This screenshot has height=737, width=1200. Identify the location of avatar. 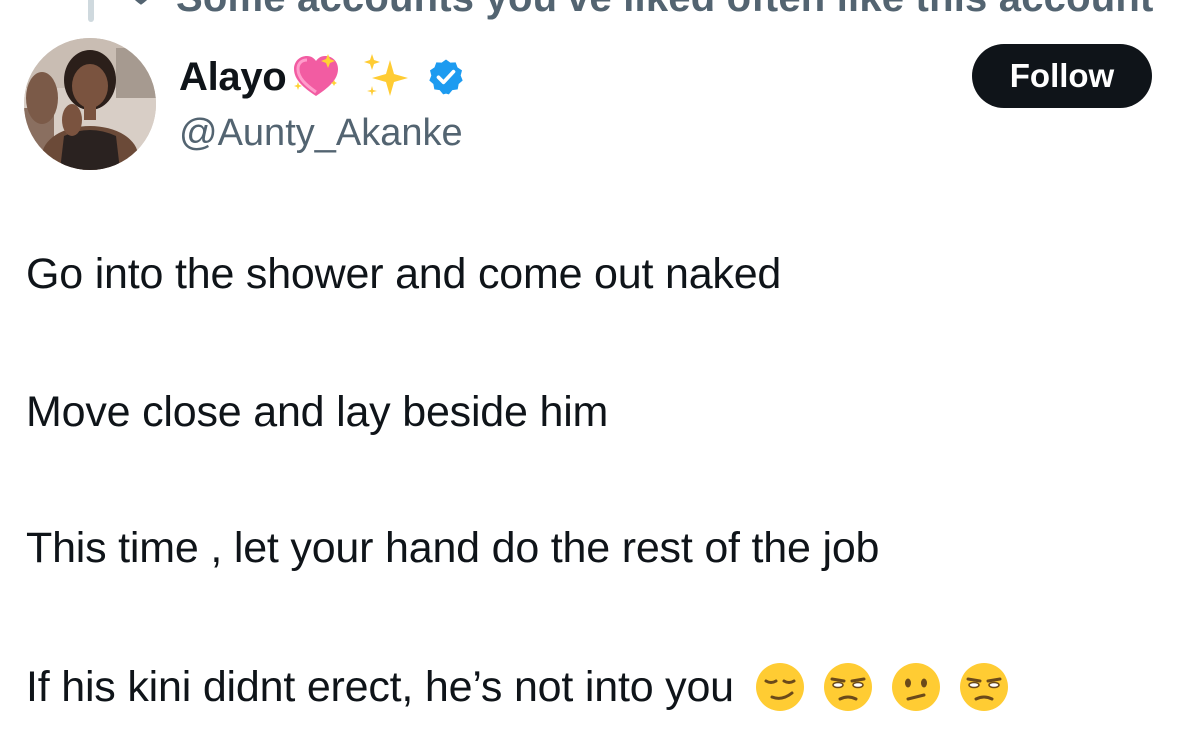
(90, 104).